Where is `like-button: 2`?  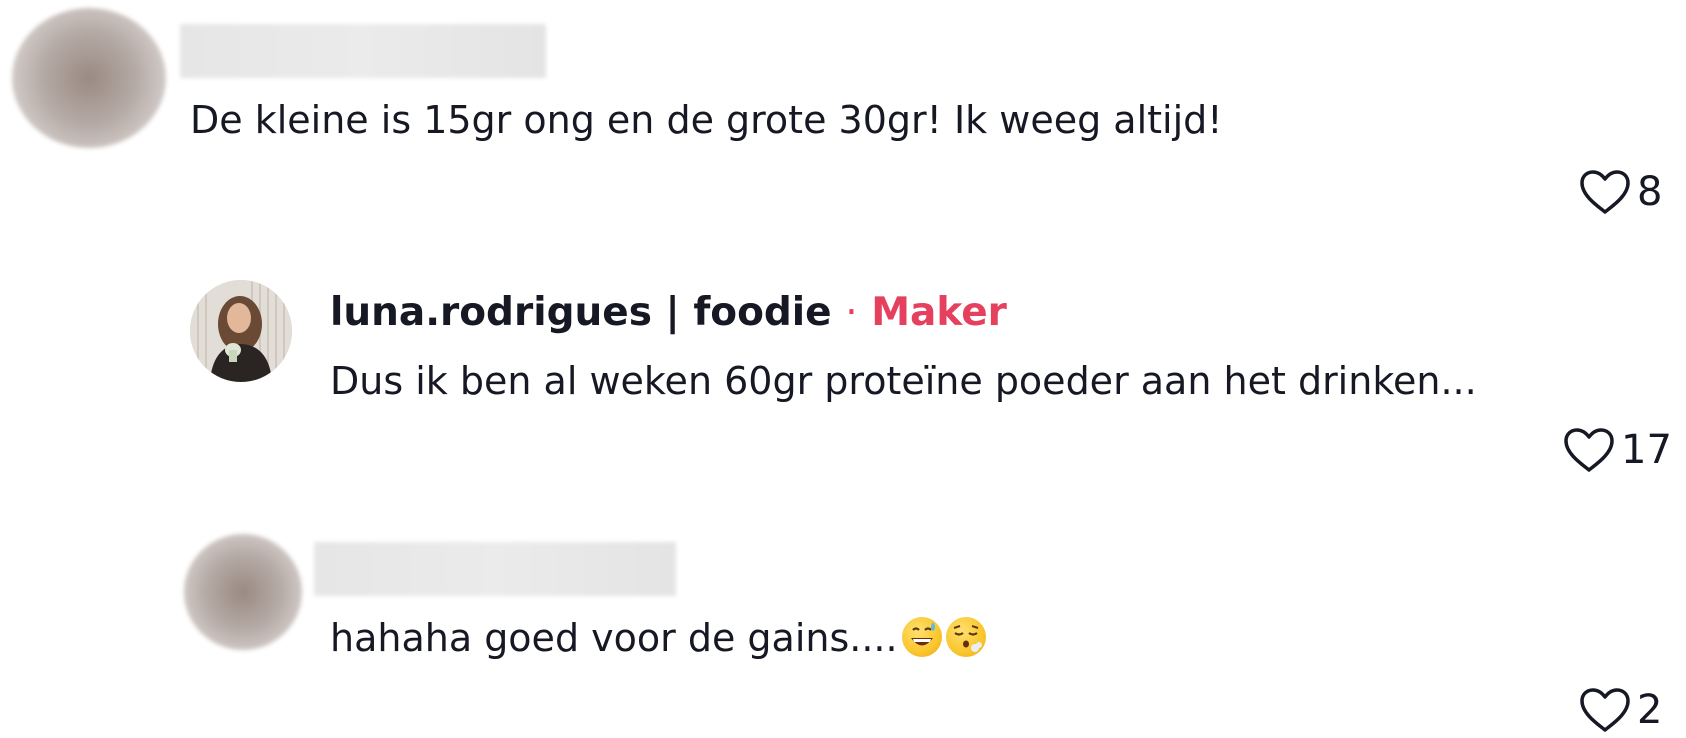 like-button: 2 is located at coordinates (1620, 710).